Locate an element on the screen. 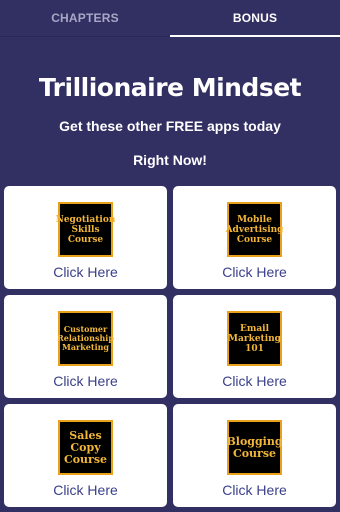  promo-subtitle-2: Right Now! is located at coordinates (170, 160).